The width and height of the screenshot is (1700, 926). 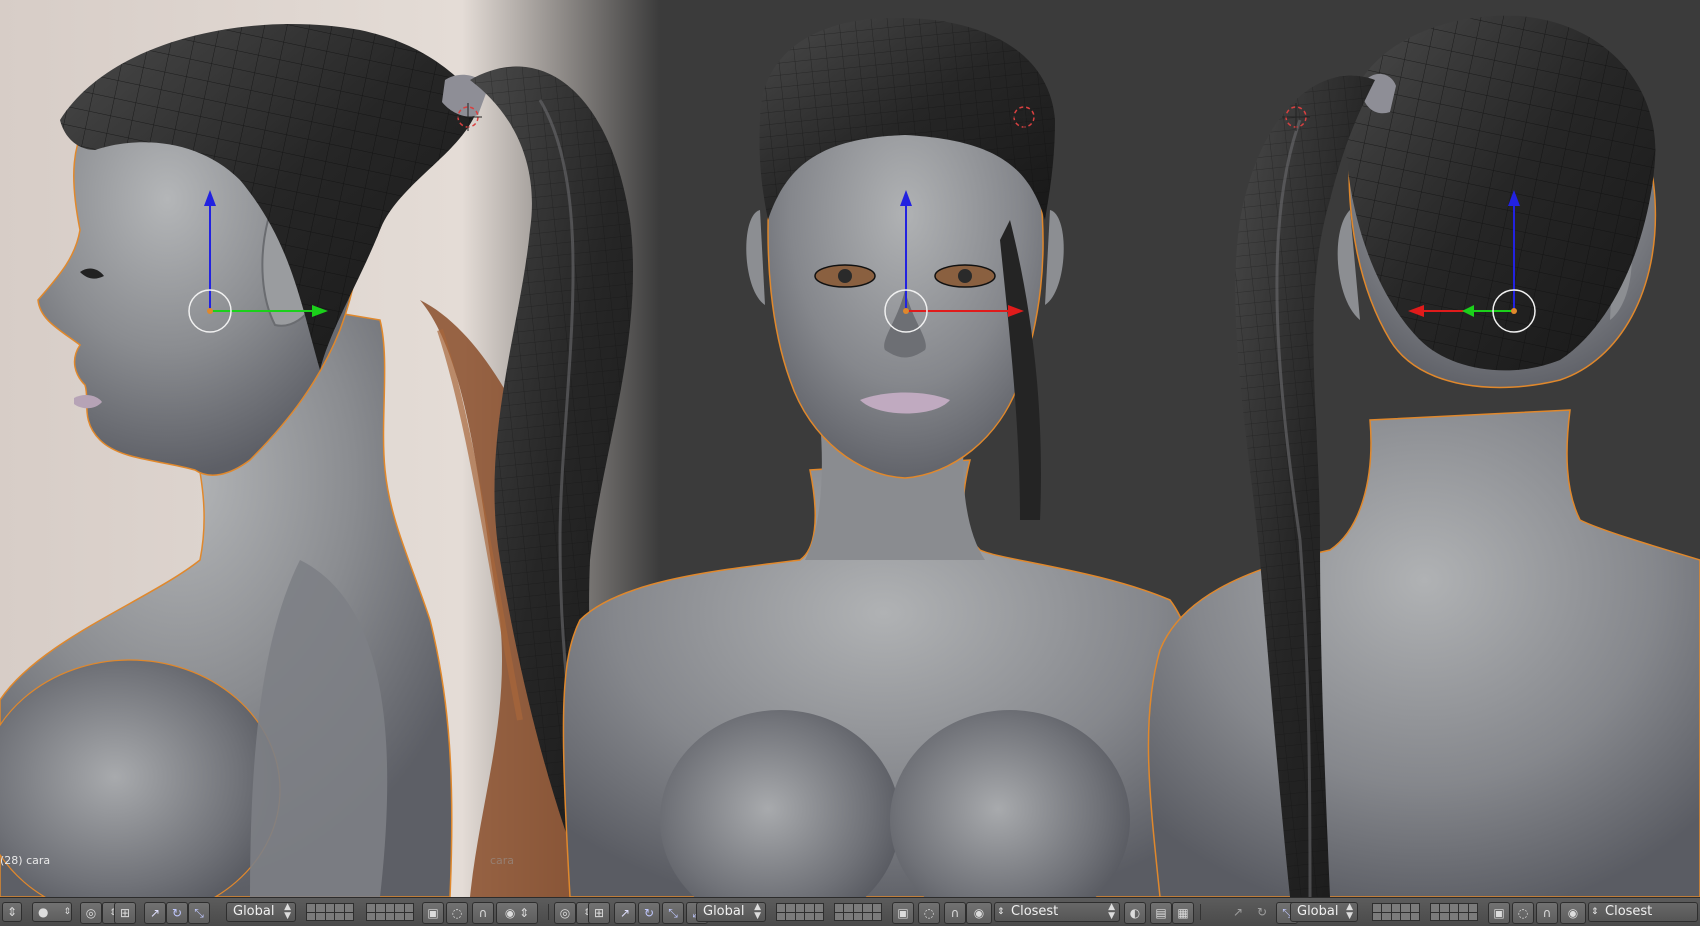 I want to click on snap-target-dropdown: ⇕ Closest, so click(x=1643, y=912).